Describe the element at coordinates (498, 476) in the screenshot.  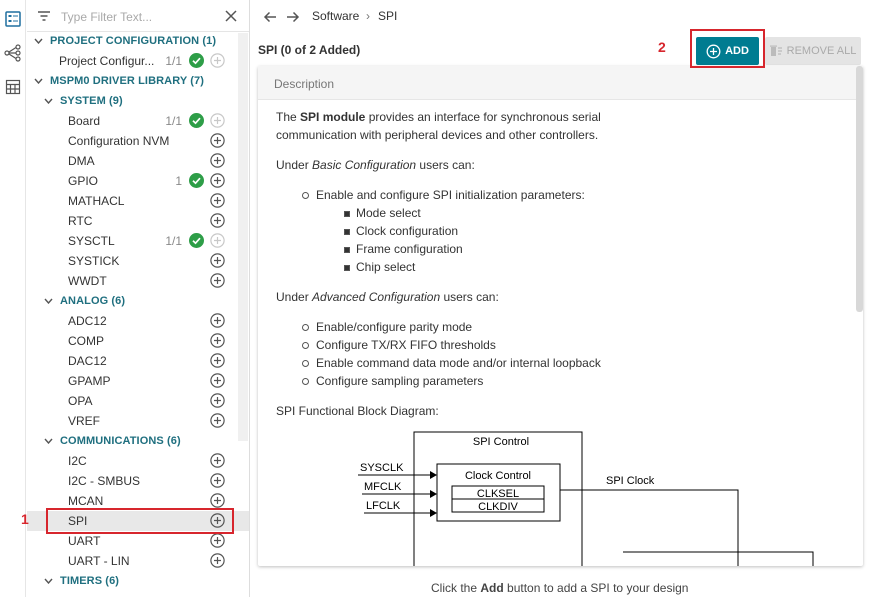
I see `clock-control-label: Clock Control` at that location.